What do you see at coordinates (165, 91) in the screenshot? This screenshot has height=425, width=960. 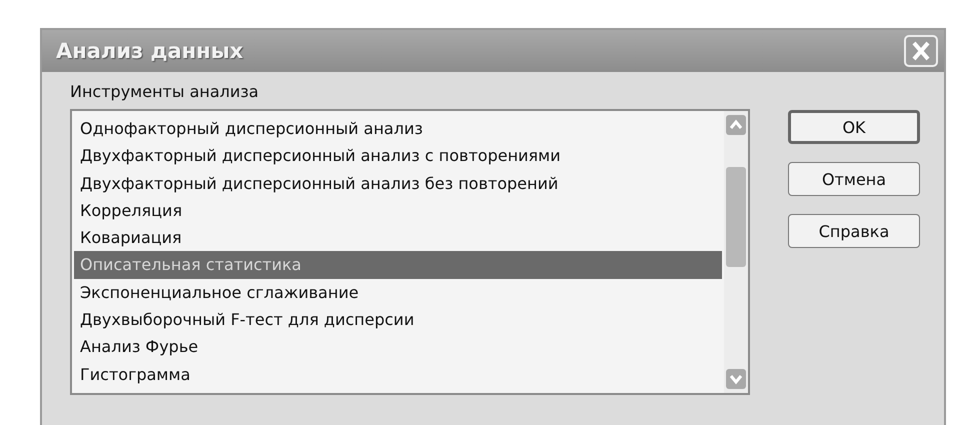 I see `list-label: Инструменты анализа` at bounding box center [165, 91].